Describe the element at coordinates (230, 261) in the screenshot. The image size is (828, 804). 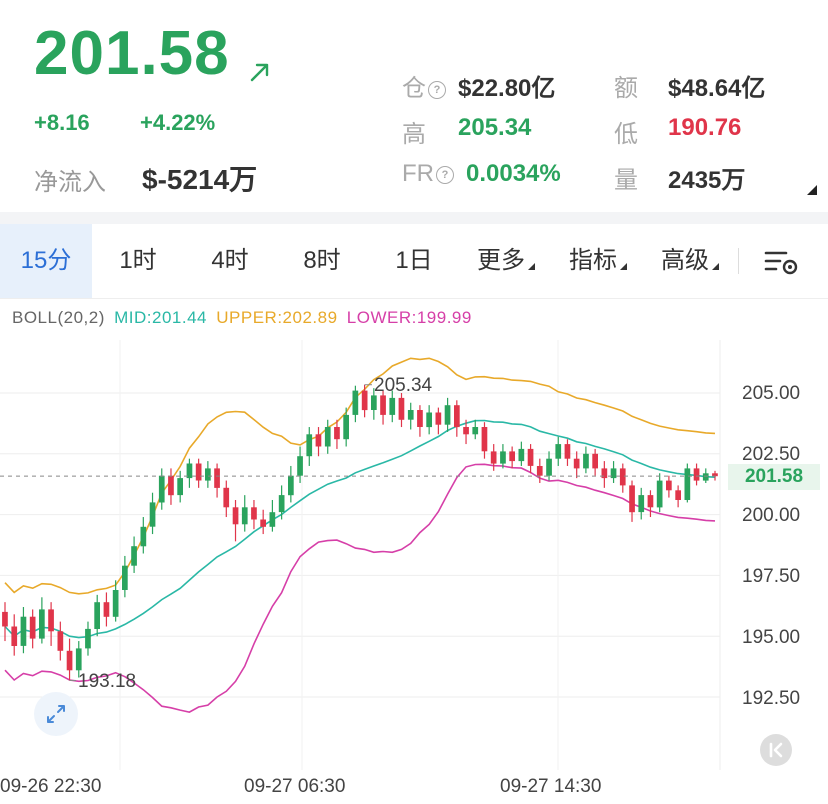
I see `tab-4h: 4时` at that location.